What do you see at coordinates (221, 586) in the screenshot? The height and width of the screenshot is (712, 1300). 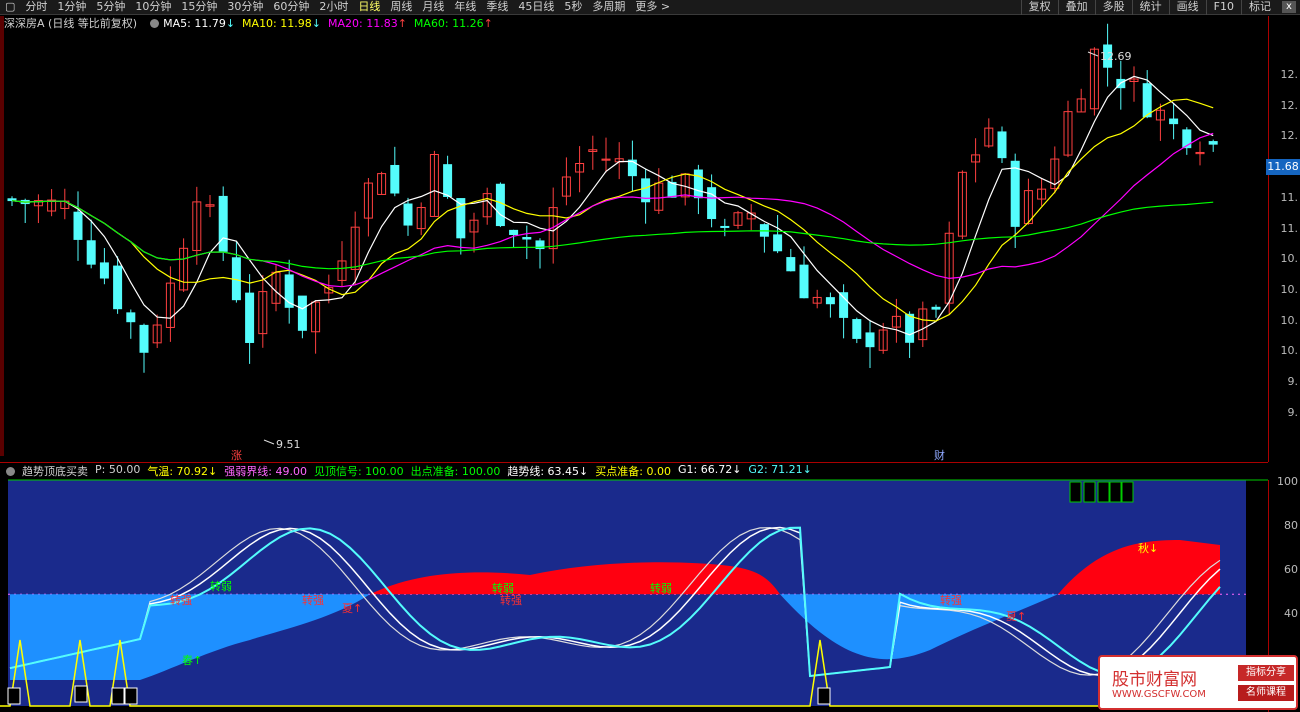 I see `indicator-annotation-0: 转弱` at bounding box center [221, 586].